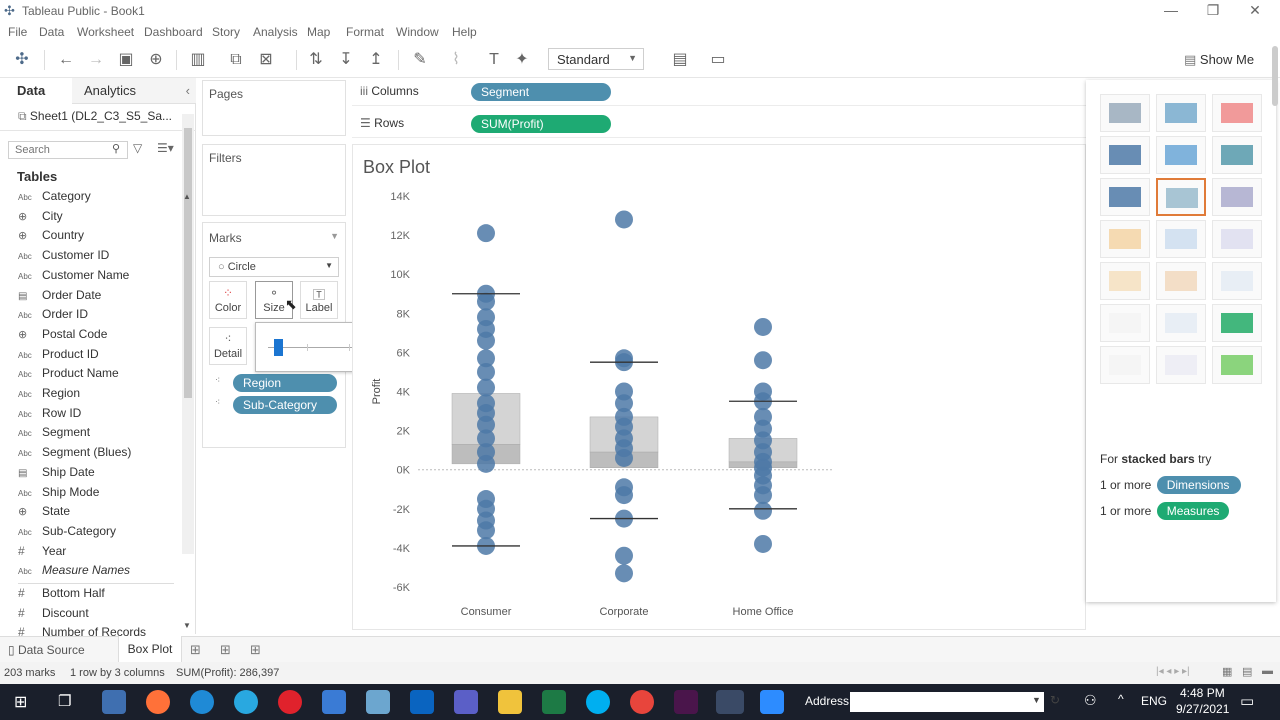 This screenshot has width=1280, height=720. Describe the element at coordinates (278, 347) in the screenshot. I see `size-slider-handle` at that location.